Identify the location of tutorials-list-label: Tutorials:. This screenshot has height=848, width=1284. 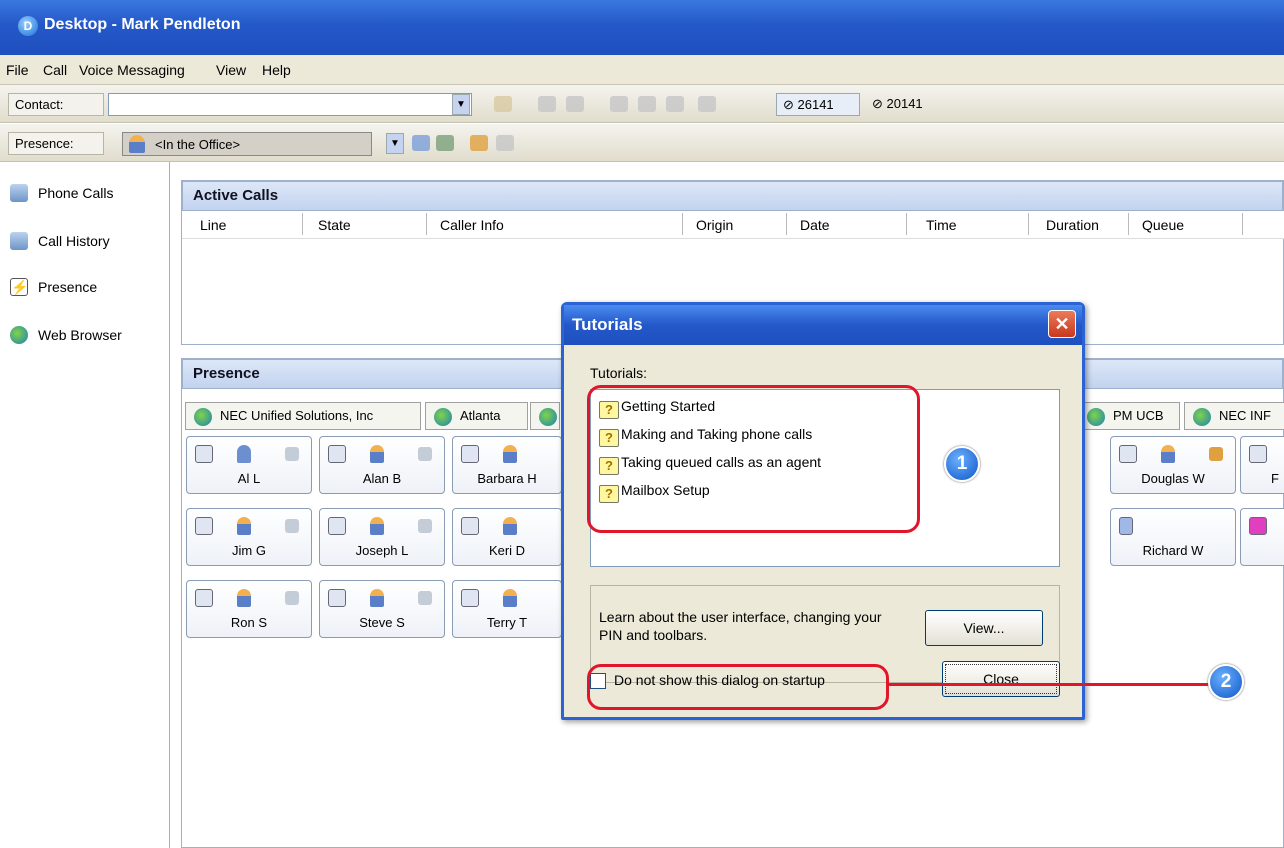
(619, 373).